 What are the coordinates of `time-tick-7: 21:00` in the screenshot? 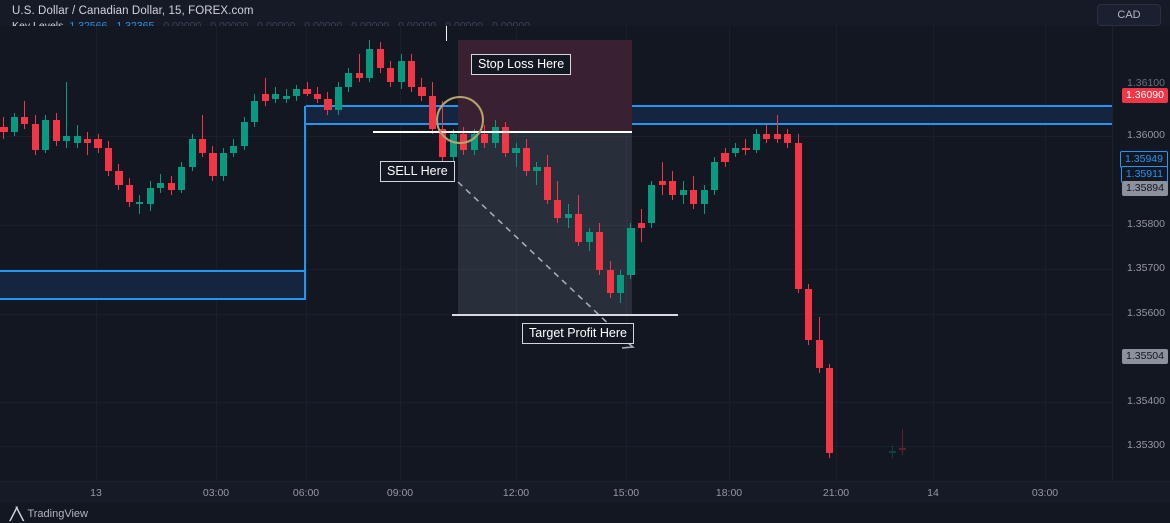 It's located at (836, 493).